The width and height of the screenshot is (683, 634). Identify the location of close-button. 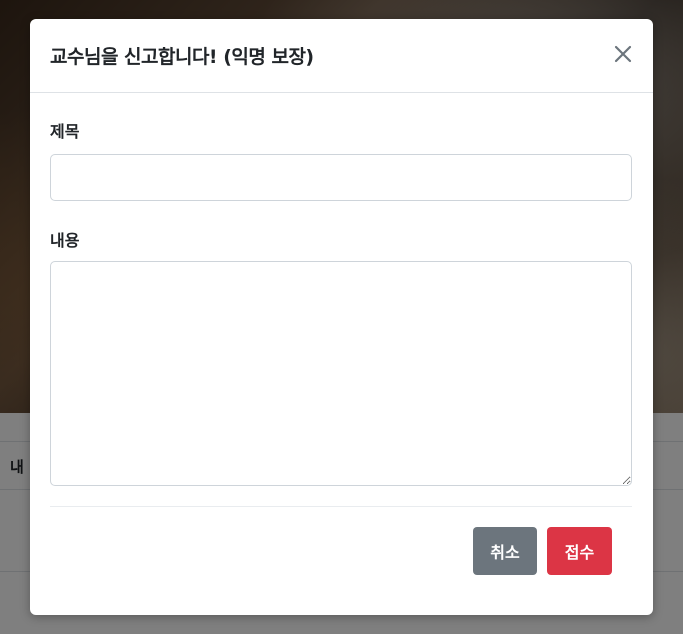
(623, 54).